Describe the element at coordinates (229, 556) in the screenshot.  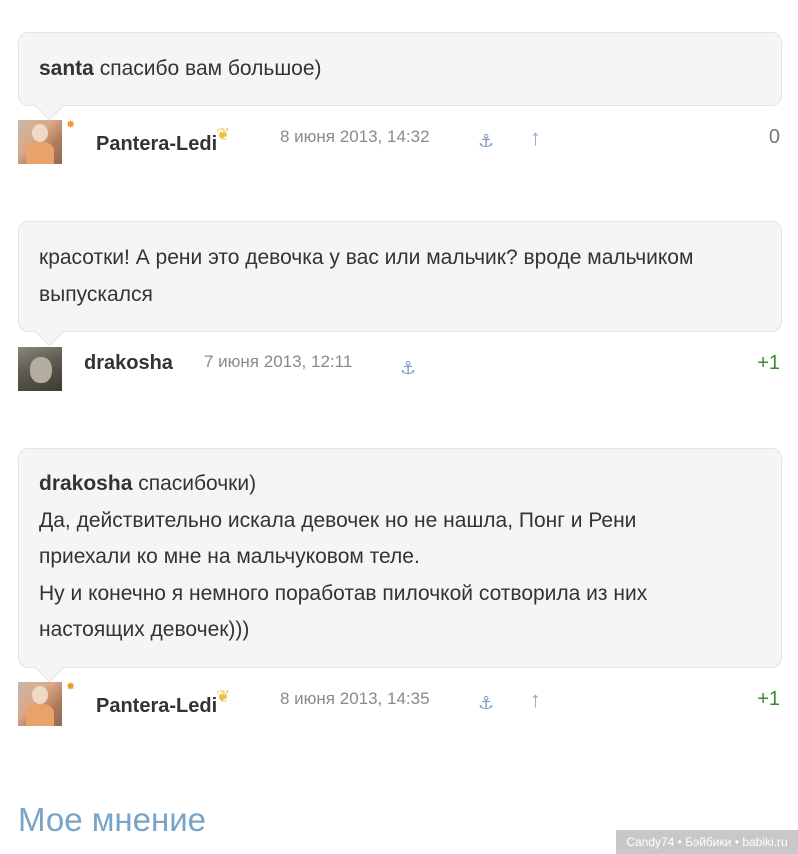
I see `comment-line: приехали ко мне на мальчуковом теле.` at that location.